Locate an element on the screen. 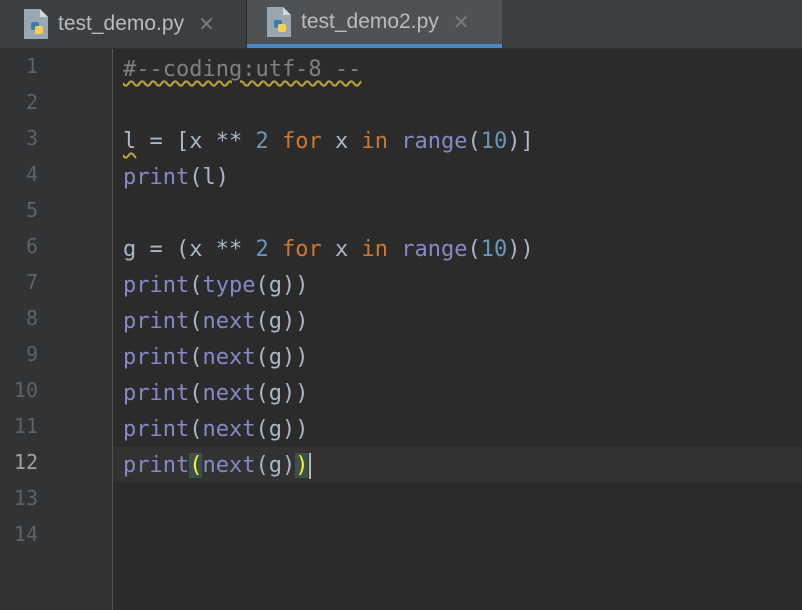 The width and height of the screenshot is (802, 610). keyword-token: for is located at coordinates (302, 249).